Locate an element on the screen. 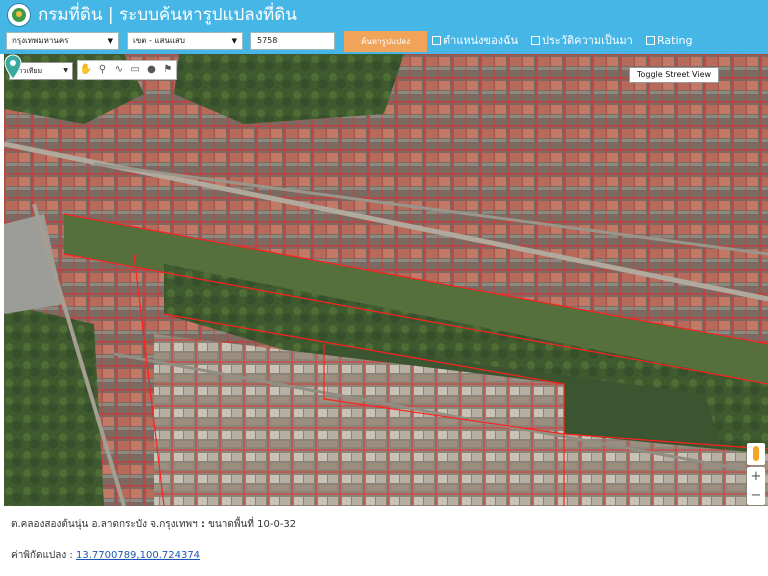 The height and width of the screenshot is (576, 768). province-select-value: กรุงเทพมหานคร is located at coordinates (40, 40).